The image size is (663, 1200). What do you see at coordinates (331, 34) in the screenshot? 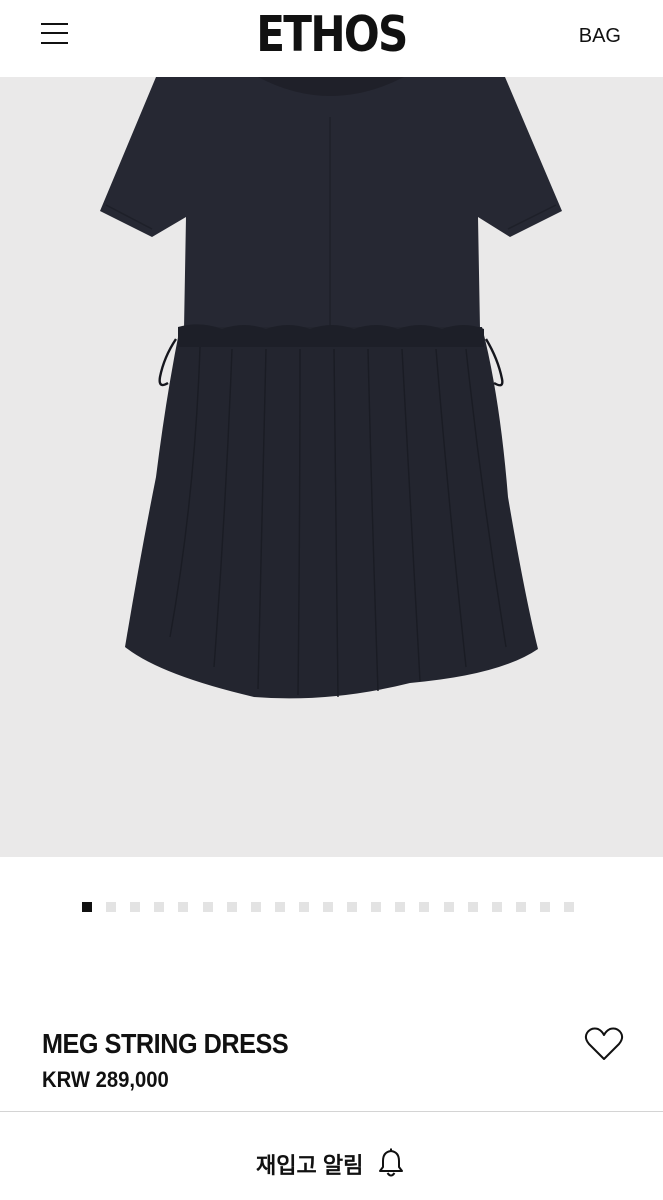
I see `brand-logo: ETHOS` at bounding box center [331, 34].